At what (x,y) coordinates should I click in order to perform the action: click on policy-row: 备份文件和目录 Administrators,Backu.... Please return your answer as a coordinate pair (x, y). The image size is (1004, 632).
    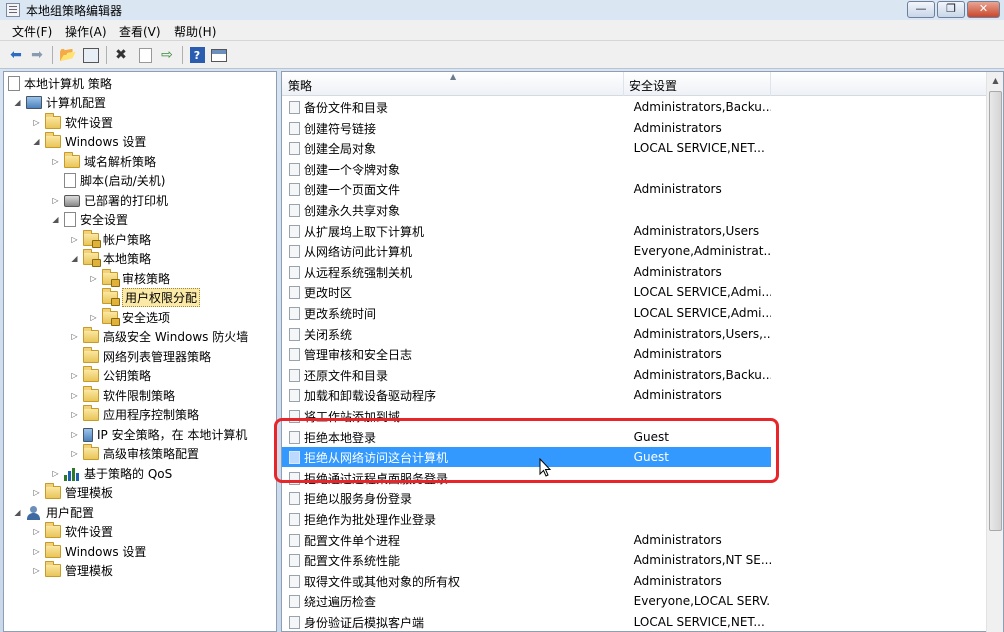
    Looking at the image, I should click on (526, 107).